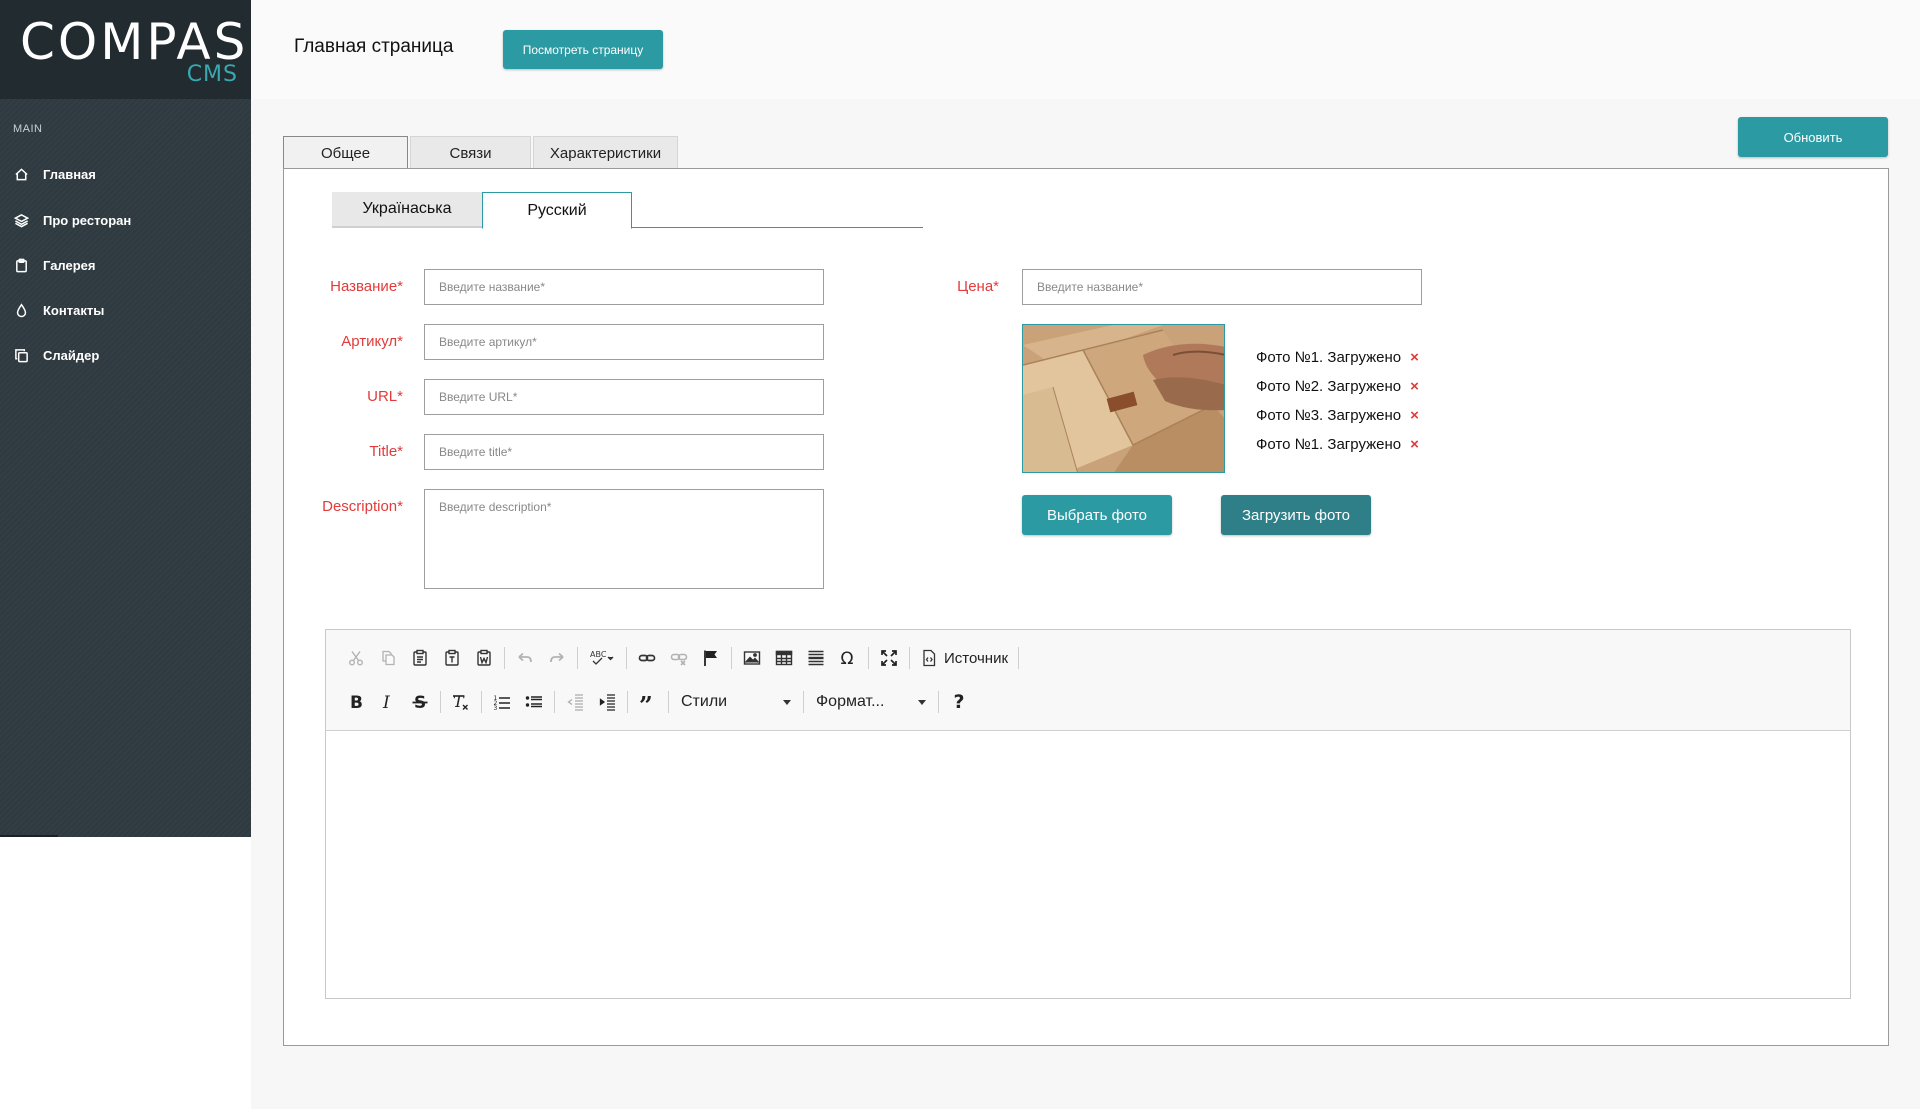 This screenshot has width=1920, height=1109. I want to click on strikethrough-icon: S, so click(420, 702).